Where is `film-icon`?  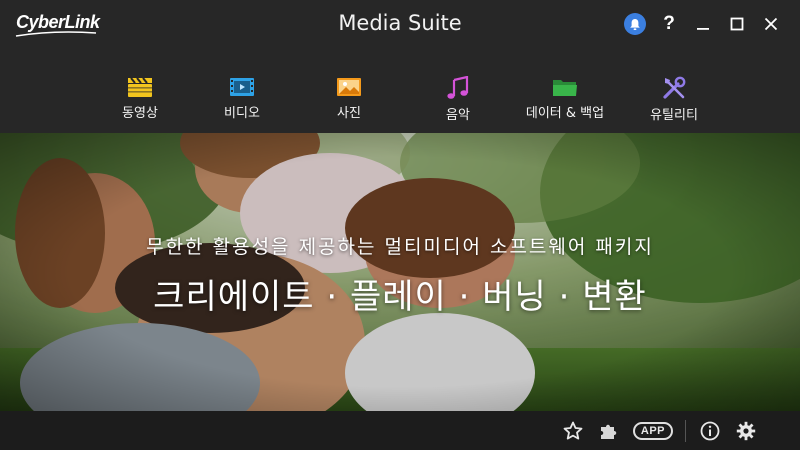 film-icon is located at coordinates (242, 87).